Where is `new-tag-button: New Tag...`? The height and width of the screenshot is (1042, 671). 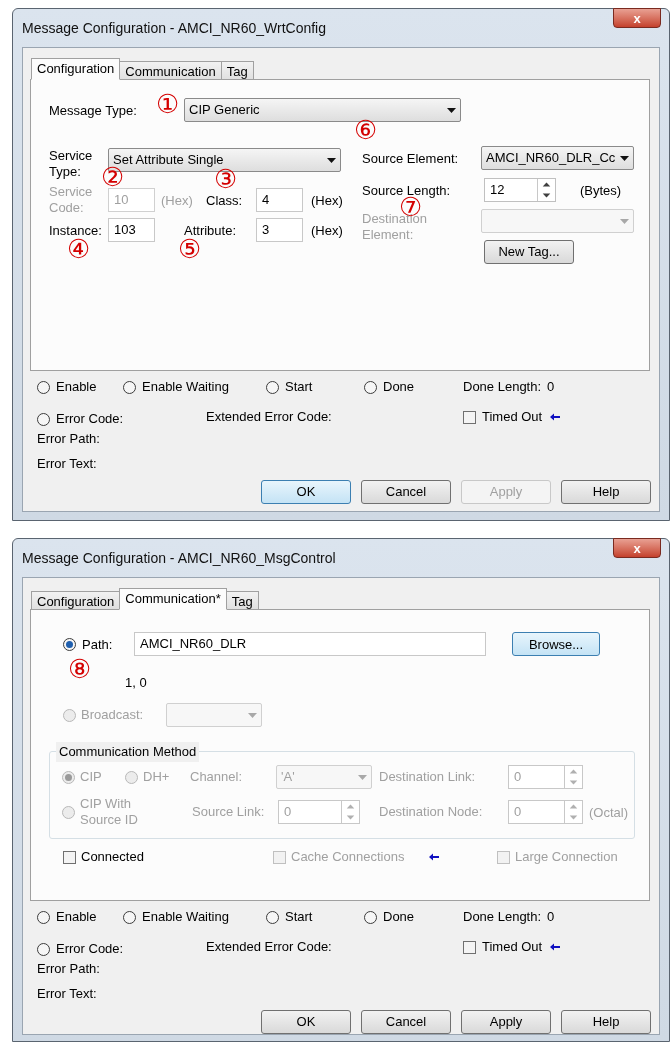 new-tag-button: New Tag... is located at coordinates (529, 251).